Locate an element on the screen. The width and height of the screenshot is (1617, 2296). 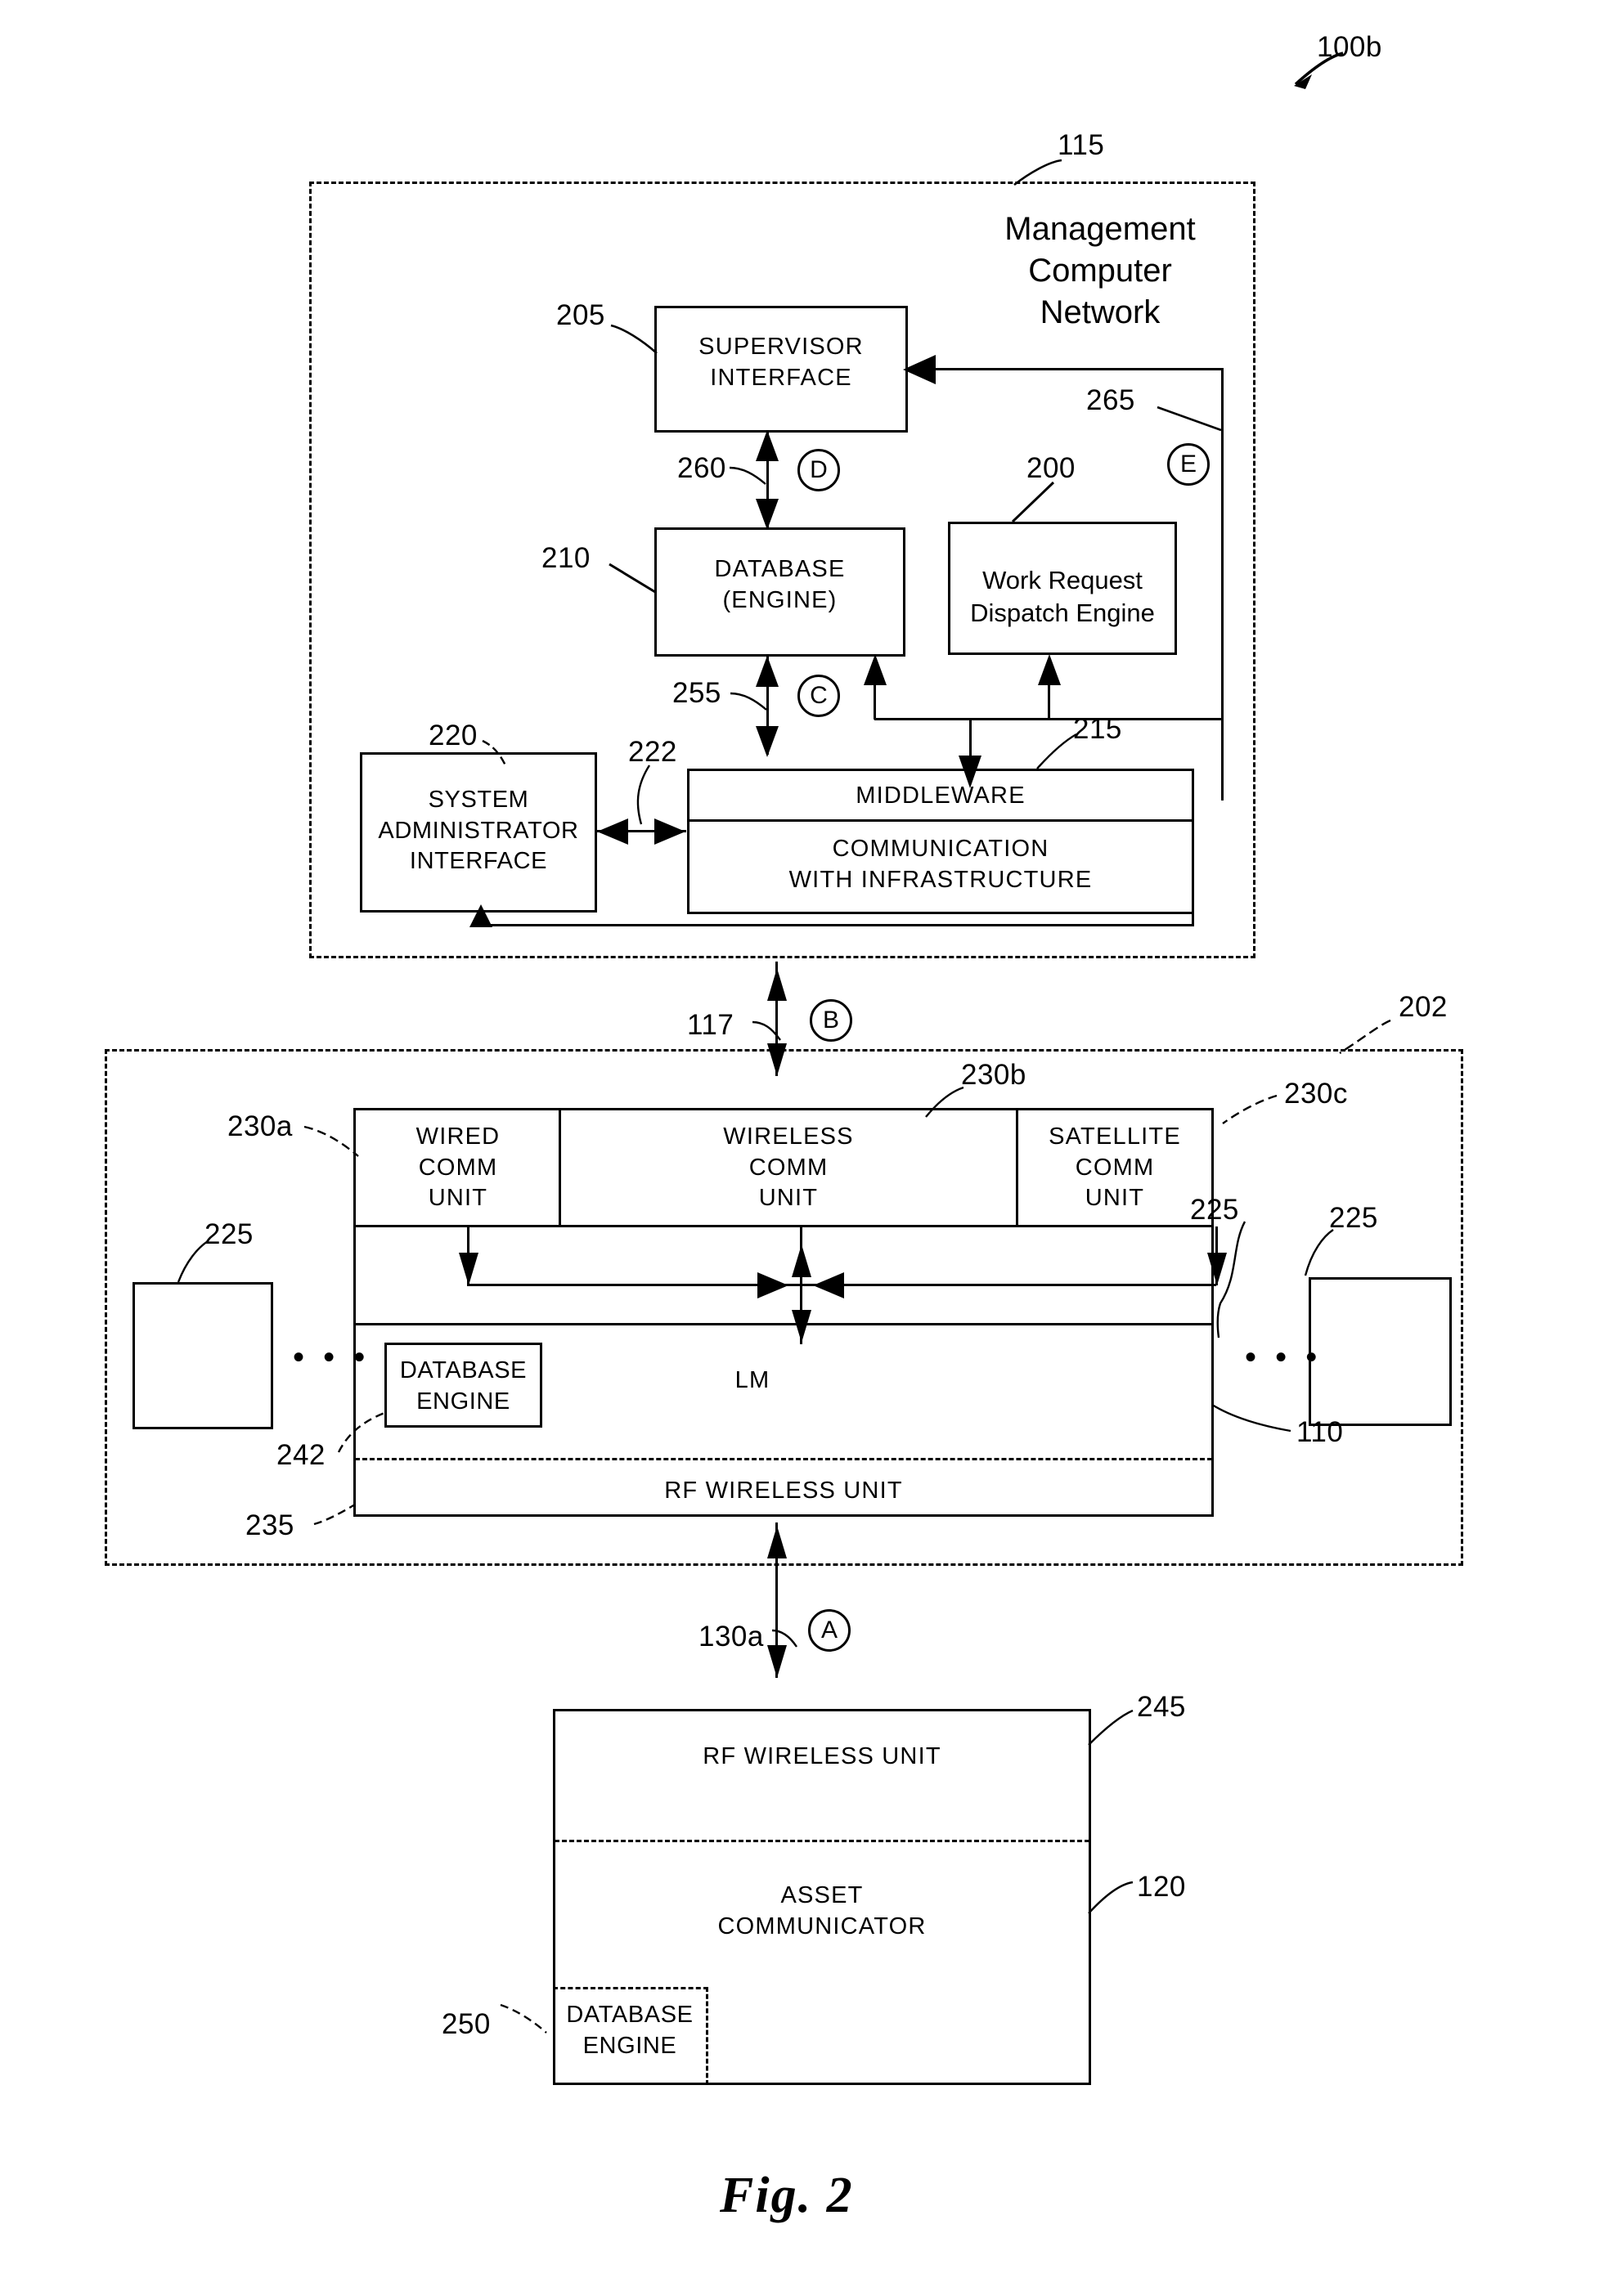
link-260-ref-label: 260 is located at coordinates (701, 468).